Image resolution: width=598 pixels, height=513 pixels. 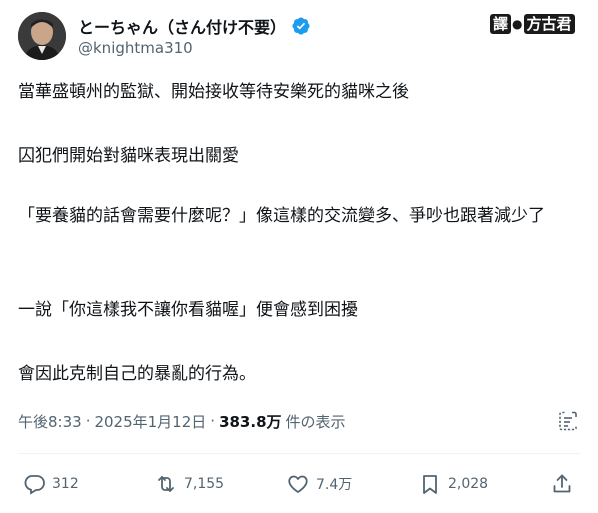 What do you see at coordinates (137, 374) in the screenshot?
I see `tweet-paragraph: 會因此克制自己的暴亂的行為。` at bounding box center [137, 374].